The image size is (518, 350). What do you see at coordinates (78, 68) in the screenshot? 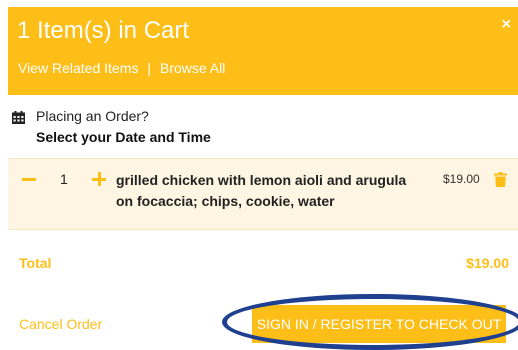
I see `view-related-items-link: View Related Items` at bounding box center [78, 68].